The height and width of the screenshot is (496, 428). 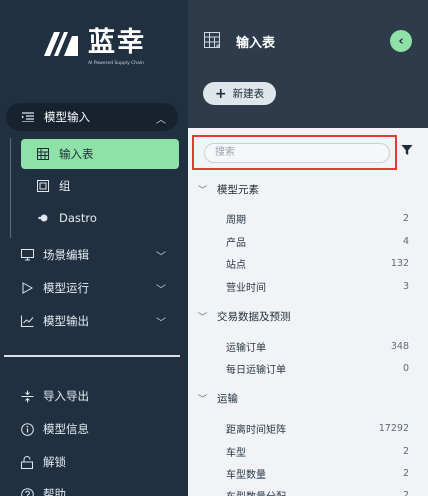 I want to click on list-indent-icon, so click(x=28, y=117).